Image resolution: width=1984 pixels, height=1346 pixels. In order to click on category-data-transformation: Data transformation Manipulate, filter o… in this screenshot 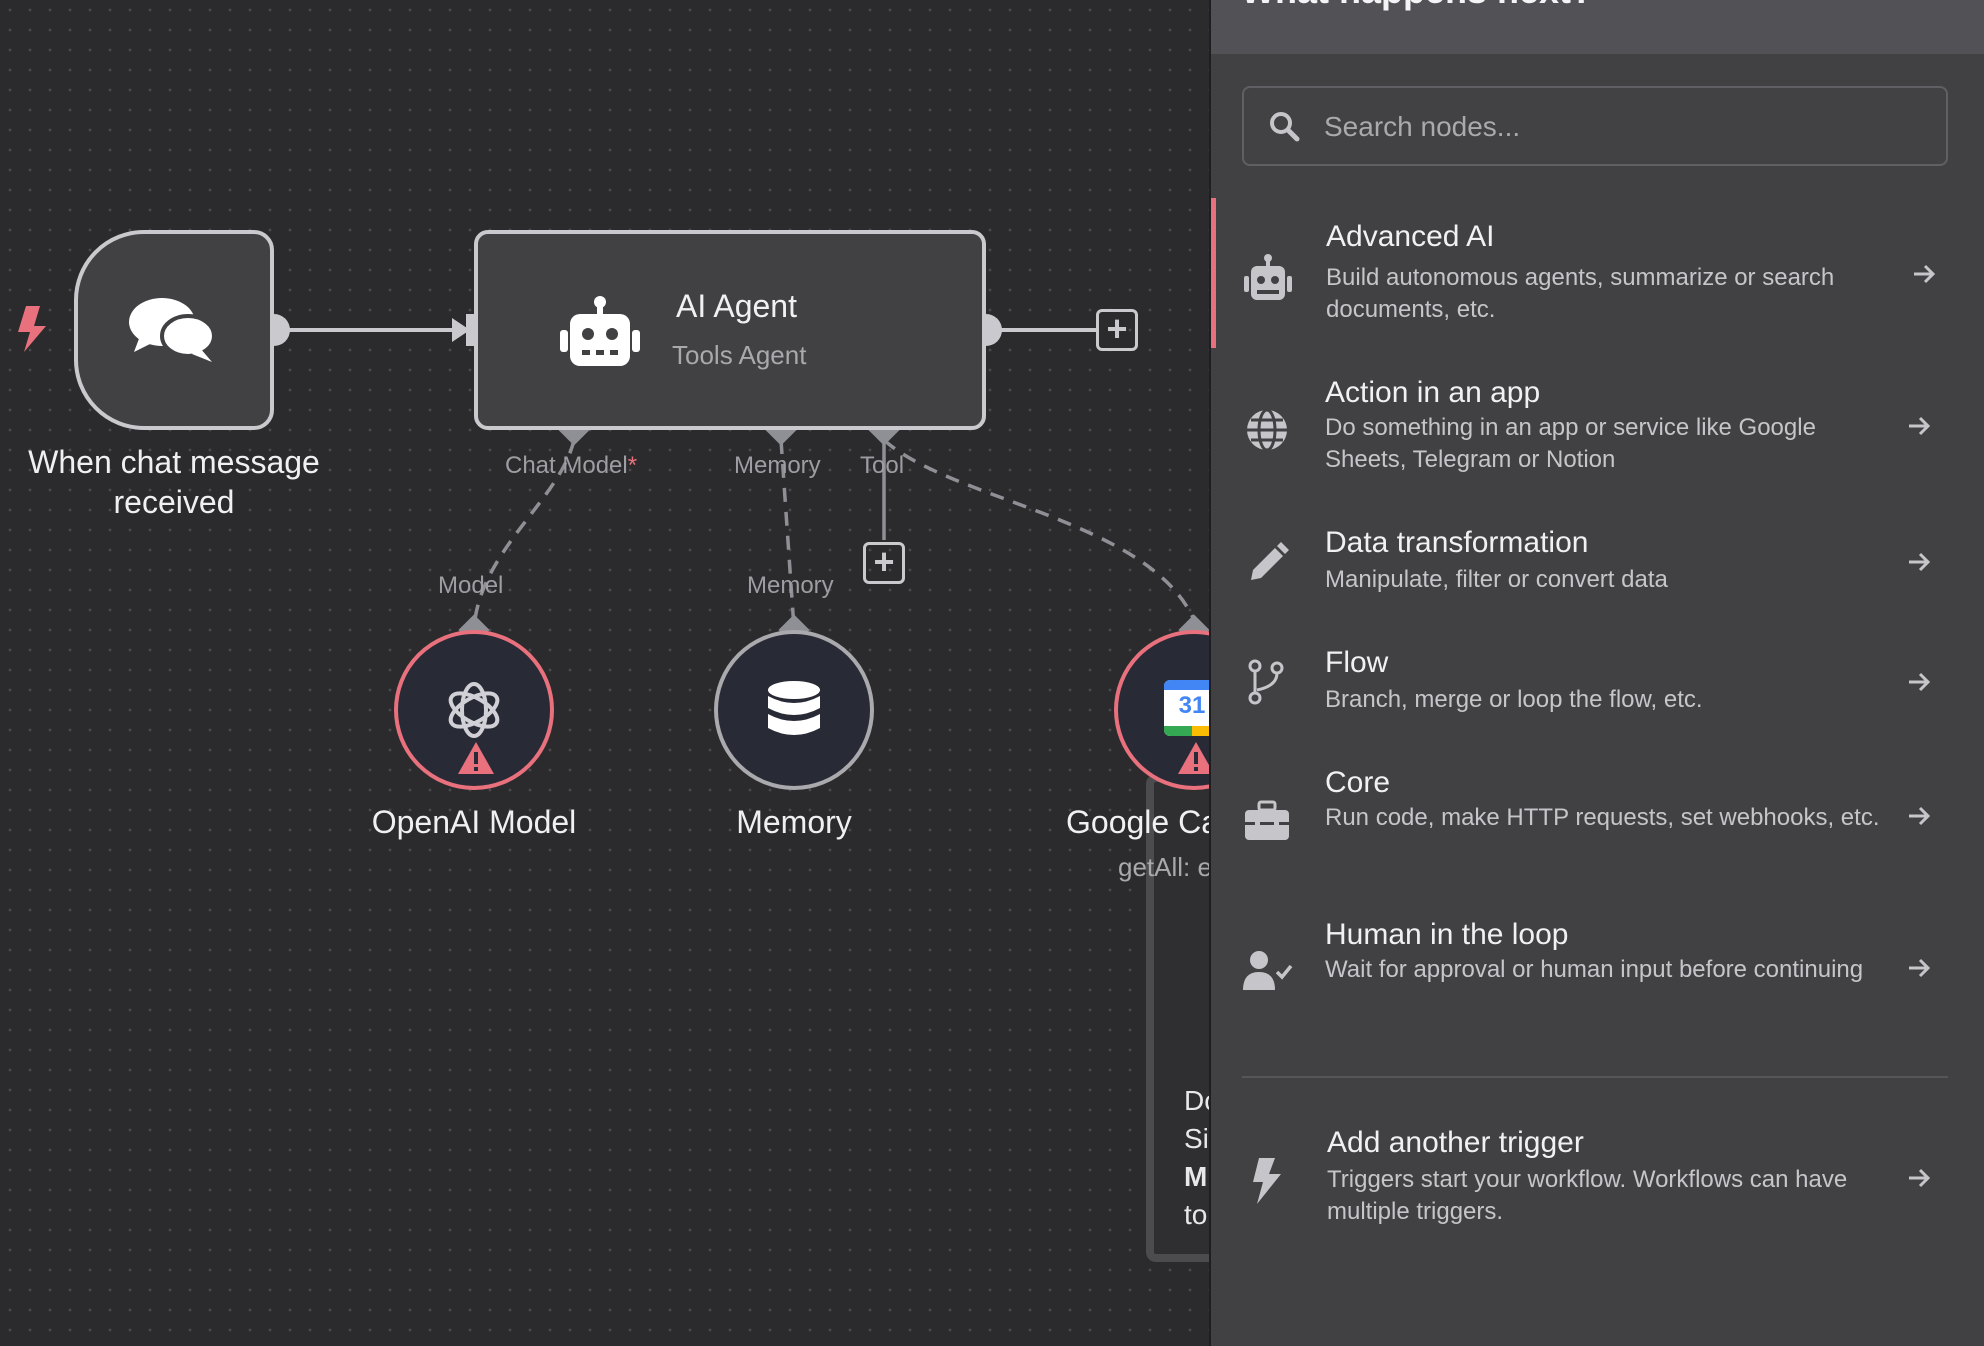, I will do `click(1597, 570)`.